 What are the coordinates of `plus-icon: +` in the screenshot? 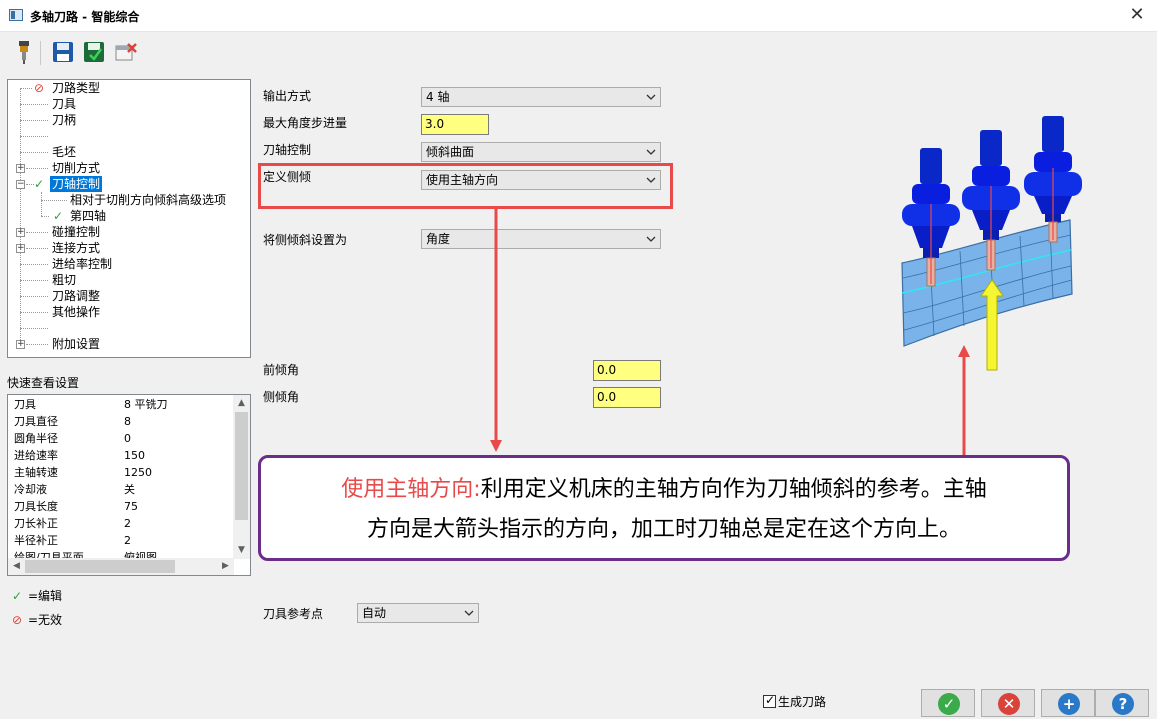 It's located at (1069, 704).